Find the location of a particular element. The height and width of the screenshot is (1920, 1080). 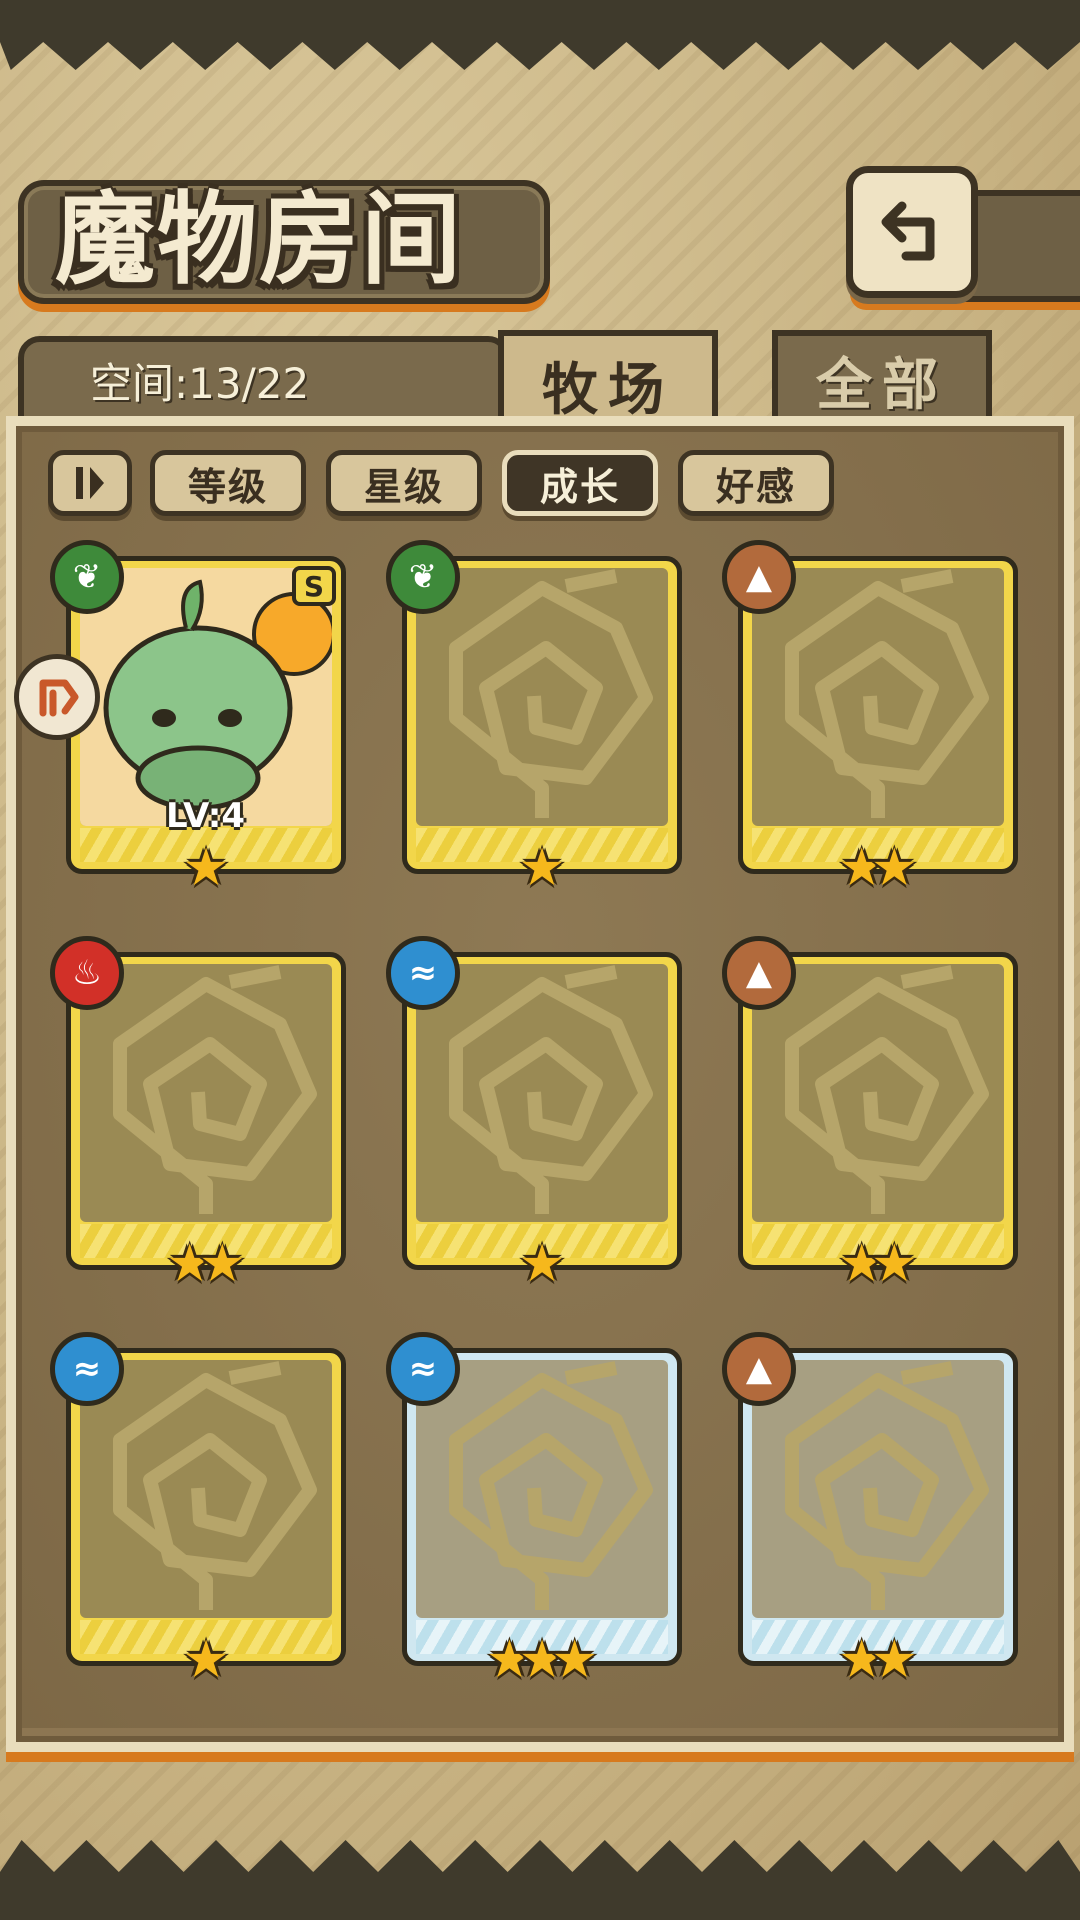

sort-order-toggle is located at coordinates (90, 483).